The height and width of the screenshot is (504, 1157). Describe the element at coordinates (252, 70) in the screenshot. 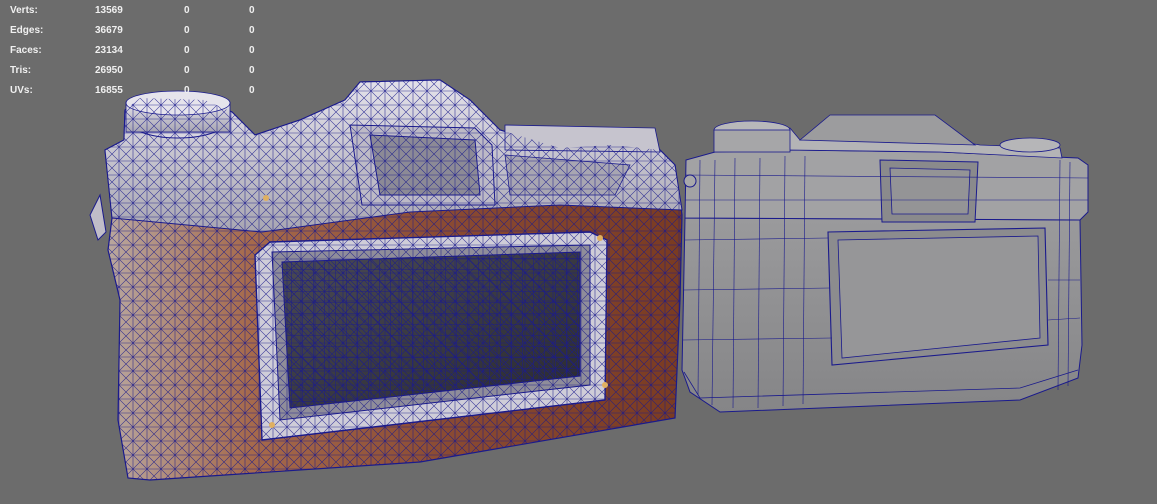

I see `tris-selected-obj: 0` at that location.